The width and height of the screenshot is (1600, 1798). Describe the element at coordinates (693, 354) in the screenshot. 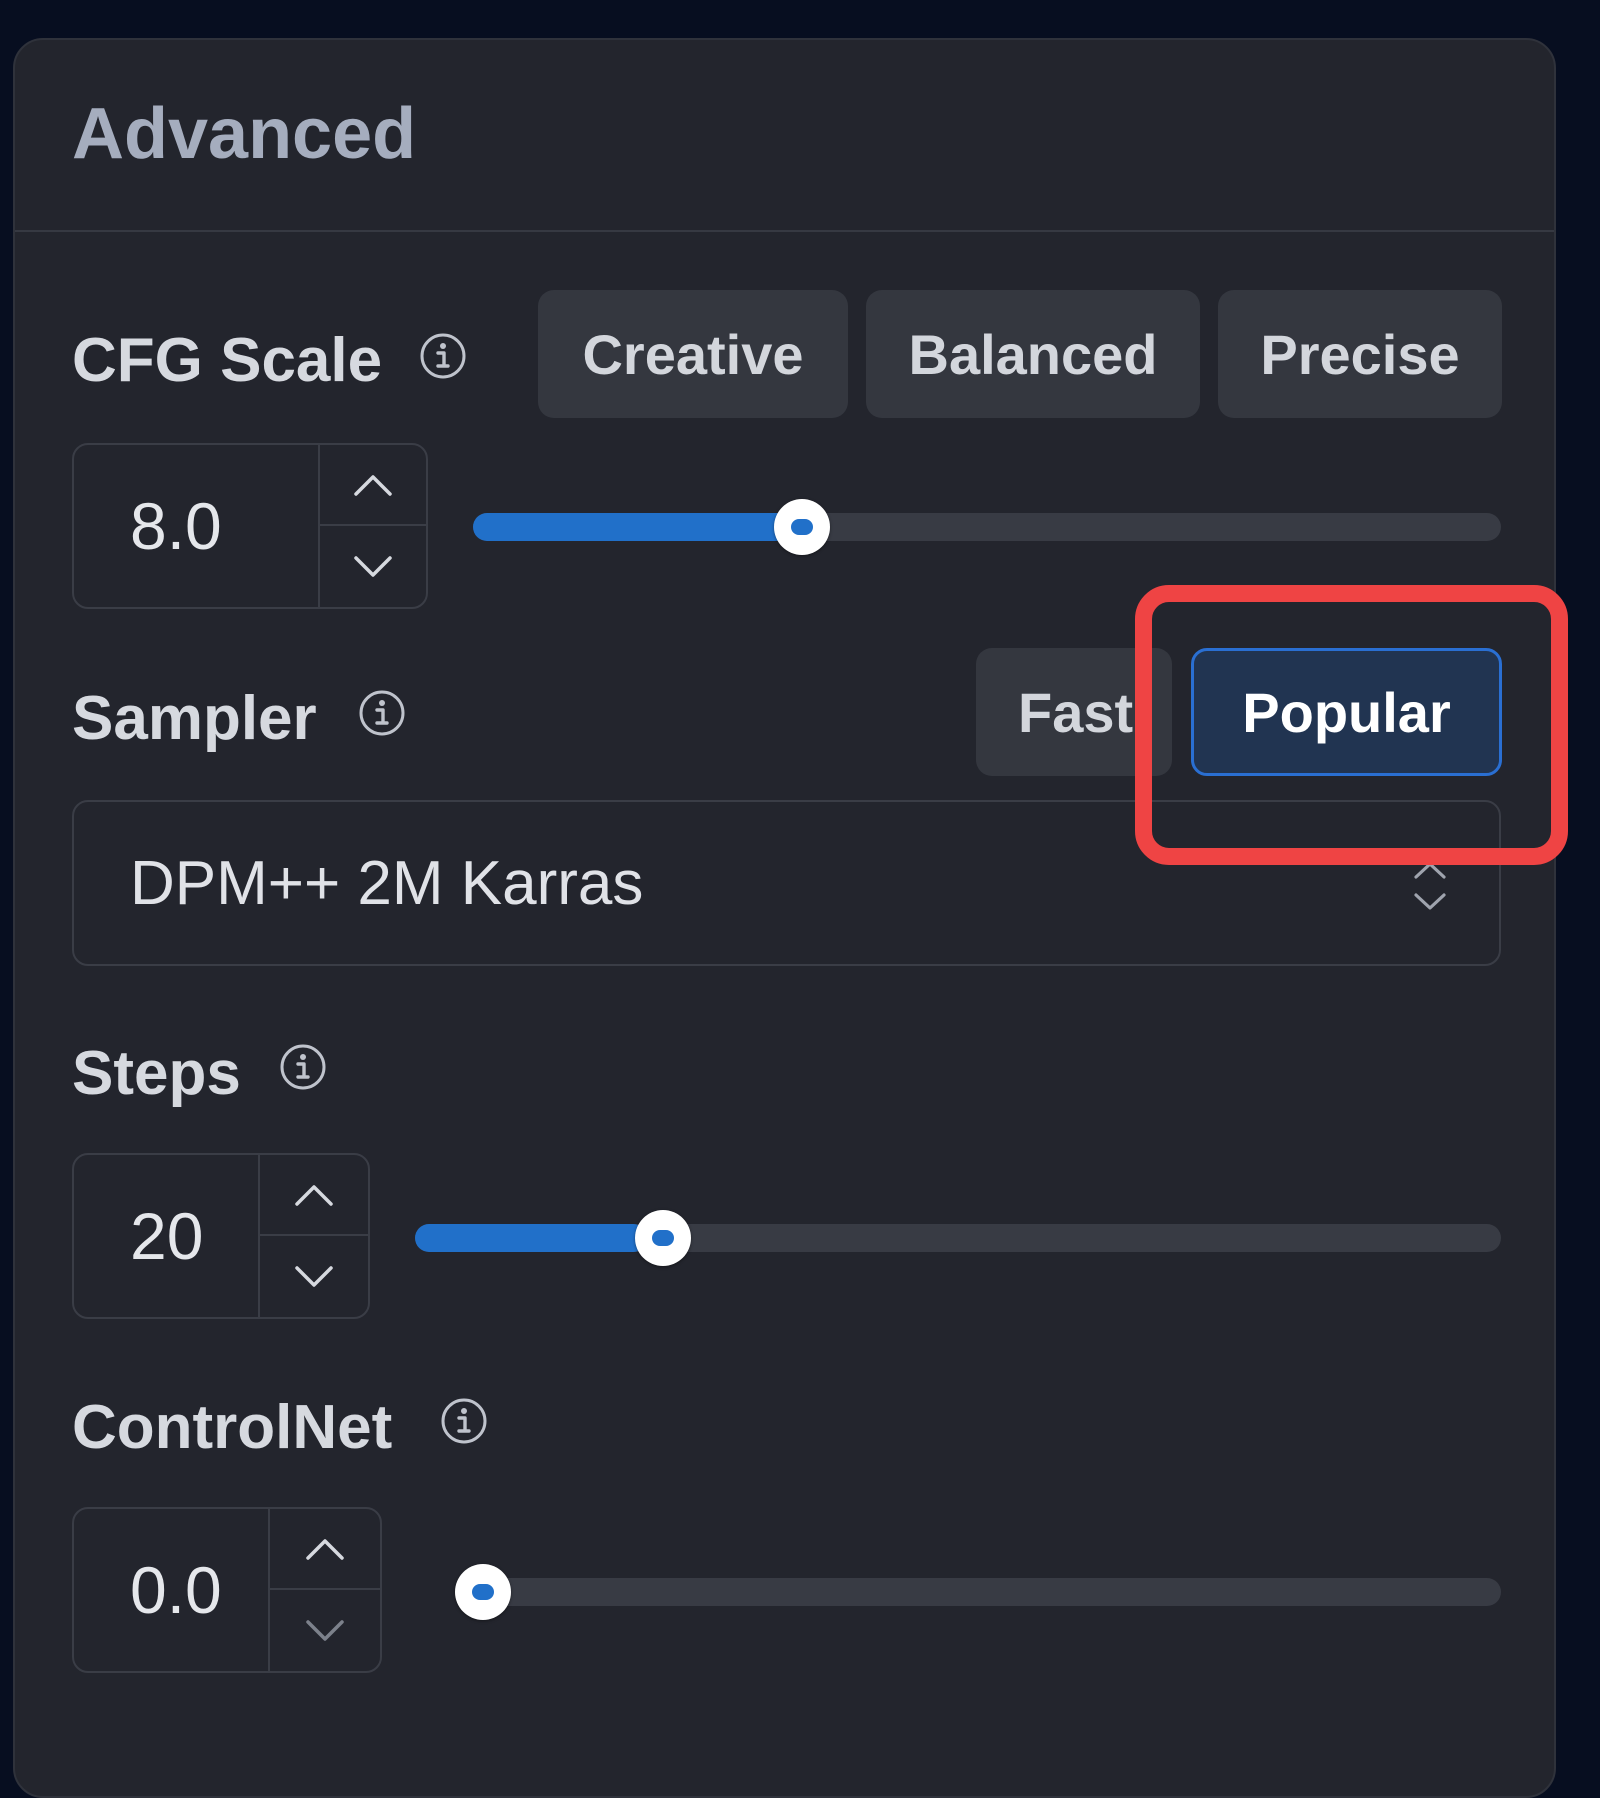

I see `cfg-preset-creative-button: Creative` at that location.